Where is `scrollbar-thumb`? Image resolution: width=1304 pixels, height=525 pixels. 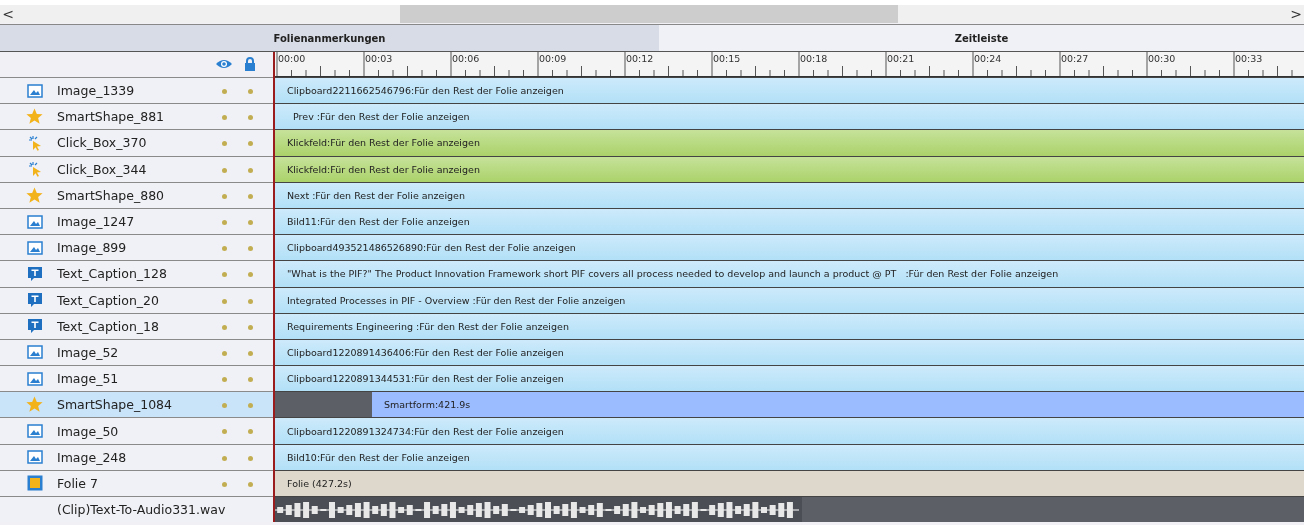 scrollbar-thumb is located at coordinates (649, 14).